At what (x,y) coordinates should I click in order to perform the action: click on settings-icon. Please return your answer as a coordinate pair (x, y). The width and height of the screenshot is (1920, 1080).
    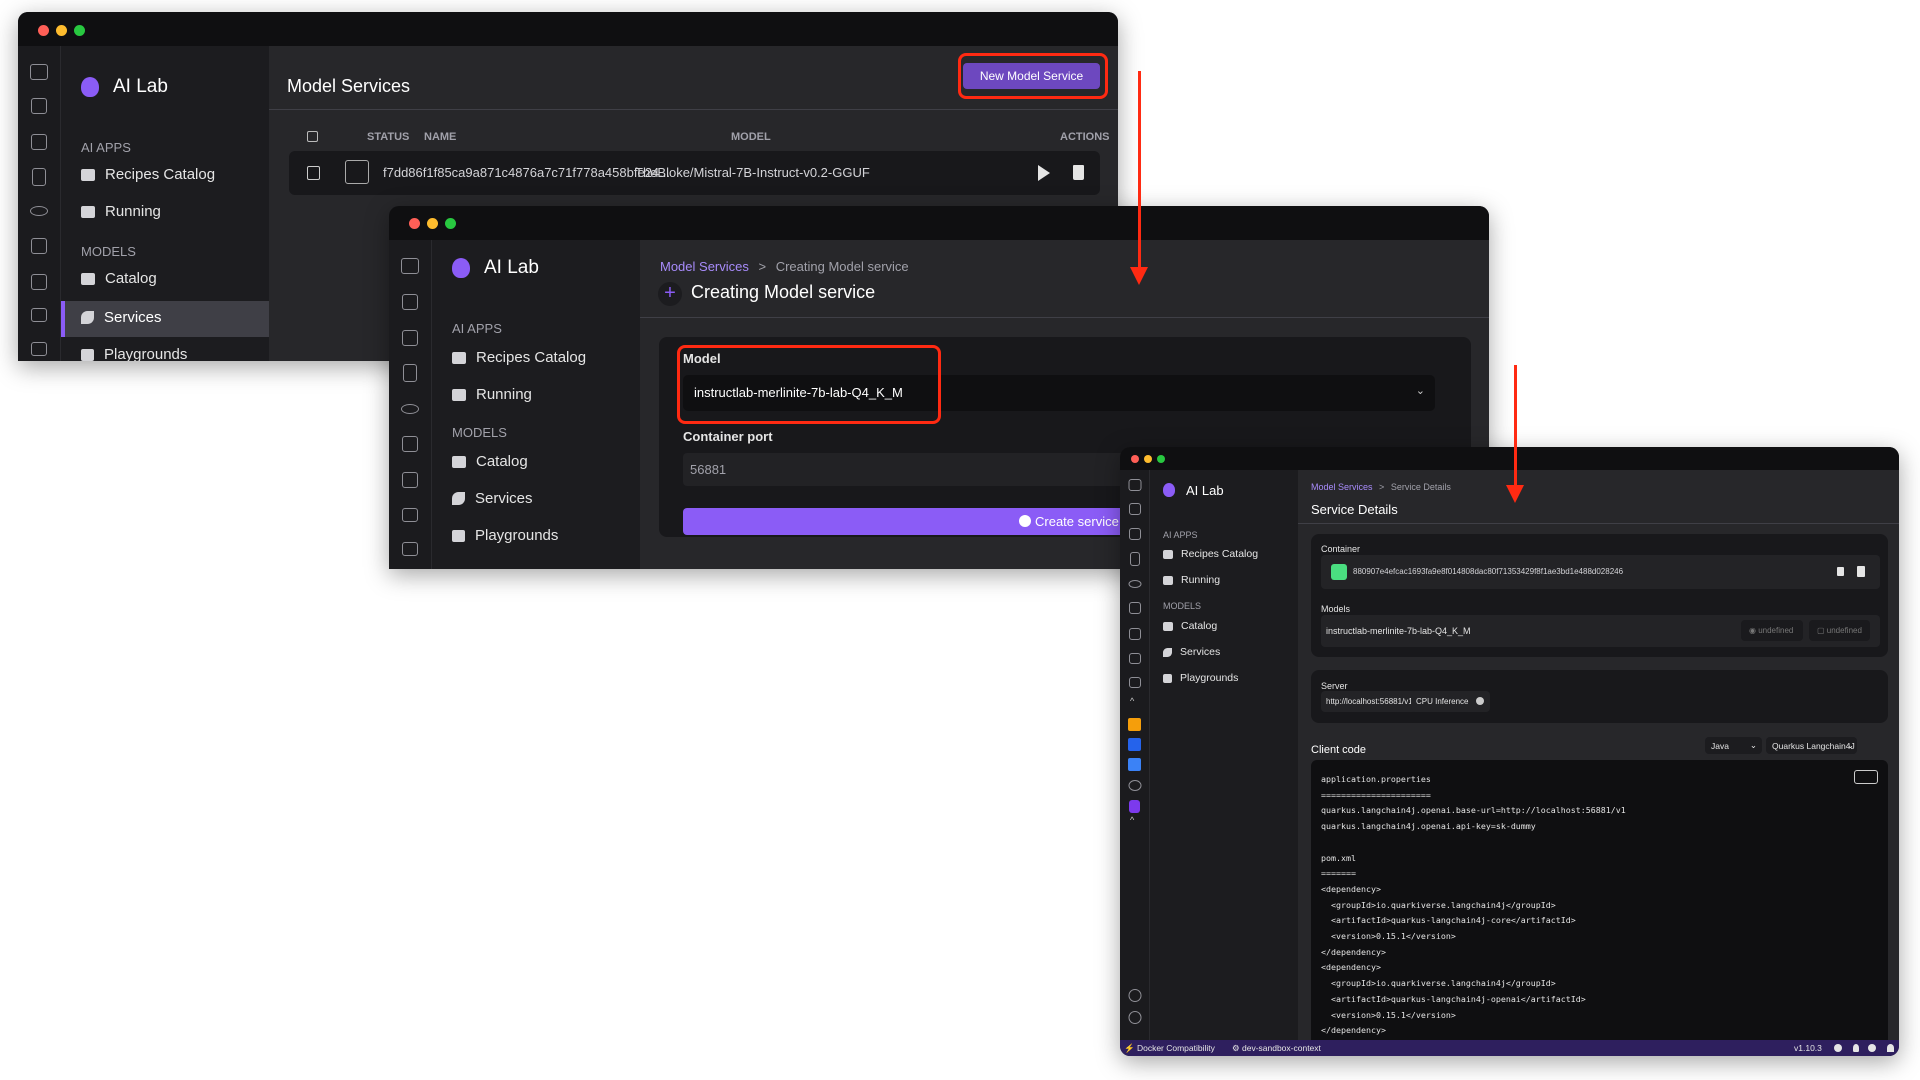
    Looking at the image, I should click on (1134, 1017).